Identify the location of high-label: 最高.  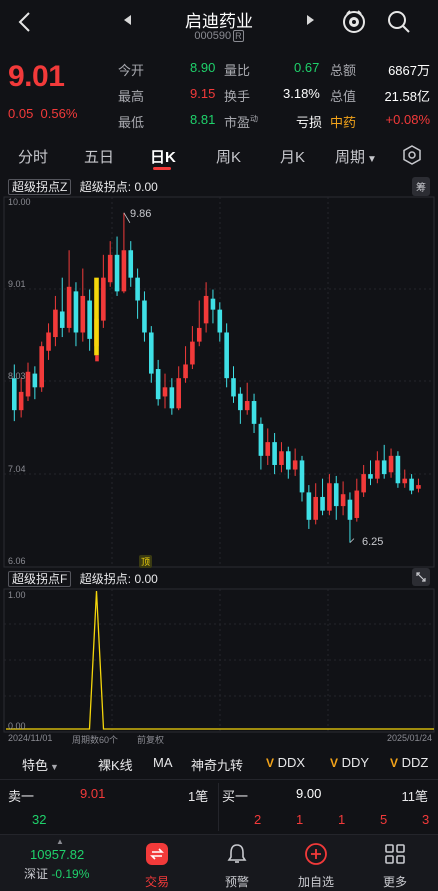
(131, 96).